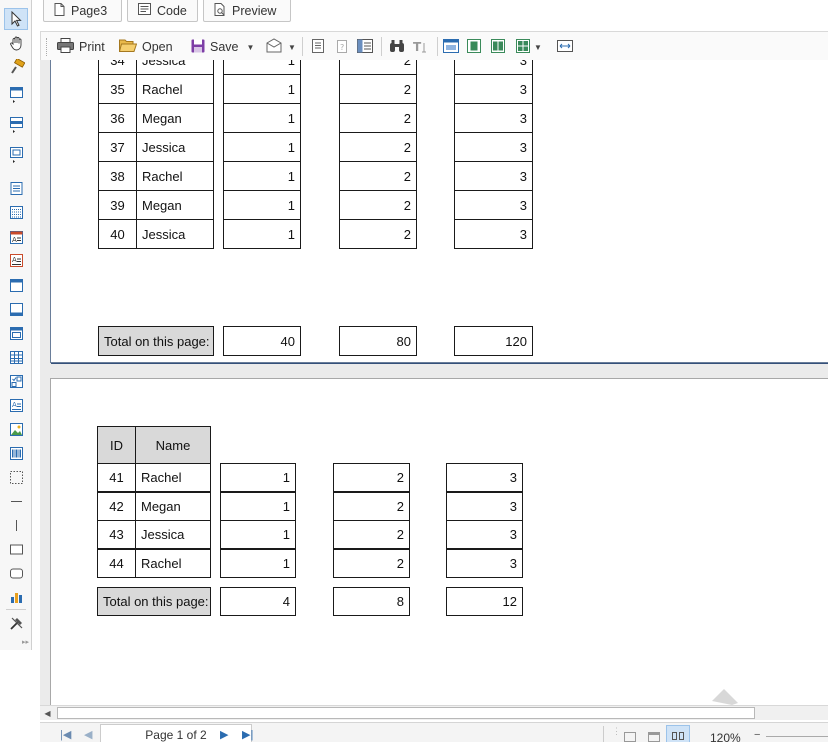 Image resolution: width=828 pixels, height=742 pixels. Describe the element at coordinates (247, 734) in the screenshot. I see `last-page-icon: ▶|` at that location.